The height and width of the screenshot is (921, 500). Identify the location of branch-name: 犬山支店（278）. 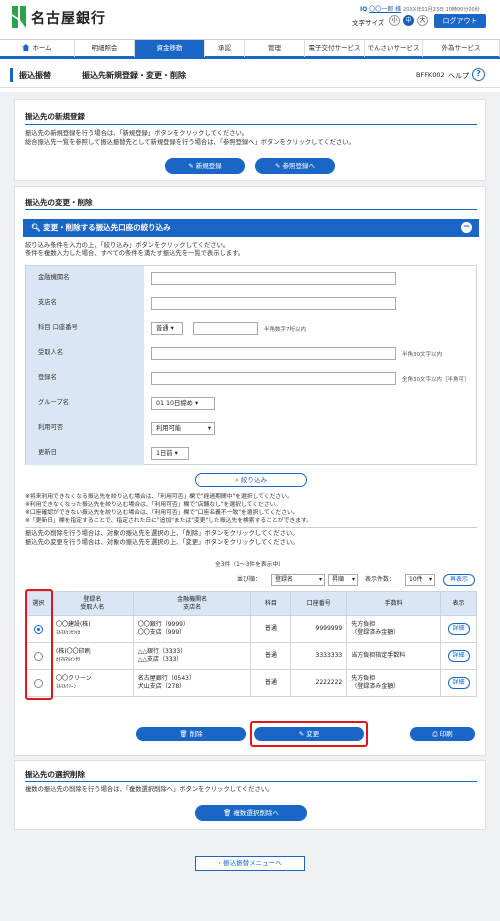
(161, 686).